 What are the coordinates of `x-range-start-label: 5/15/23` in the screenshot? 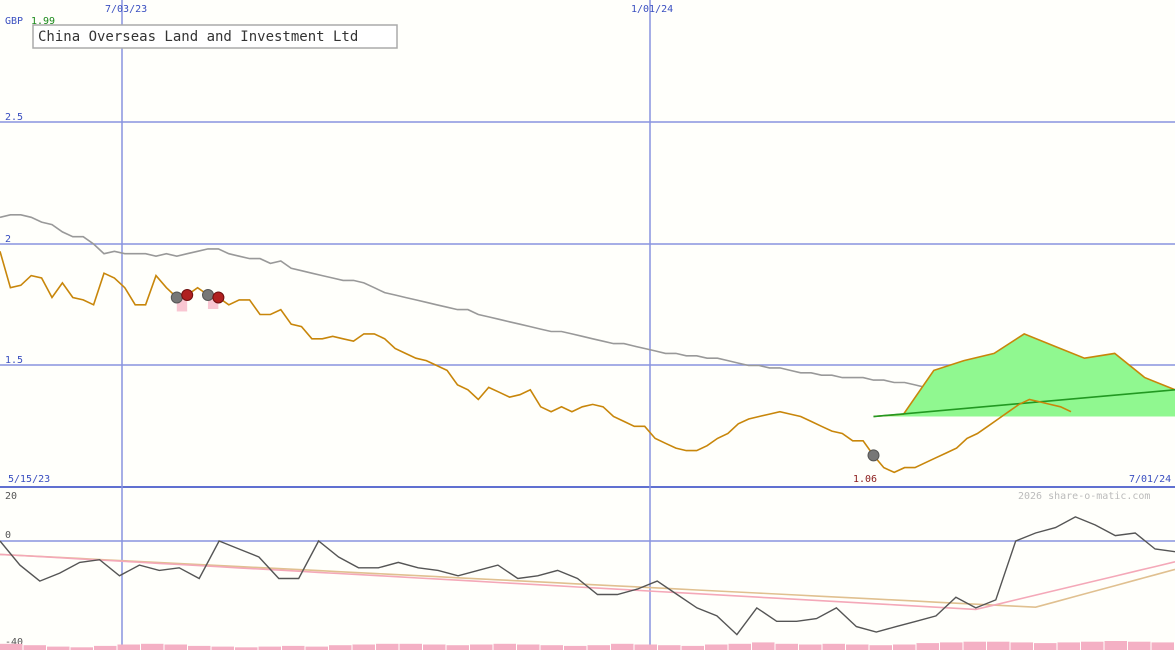 It's located at (29, 479).